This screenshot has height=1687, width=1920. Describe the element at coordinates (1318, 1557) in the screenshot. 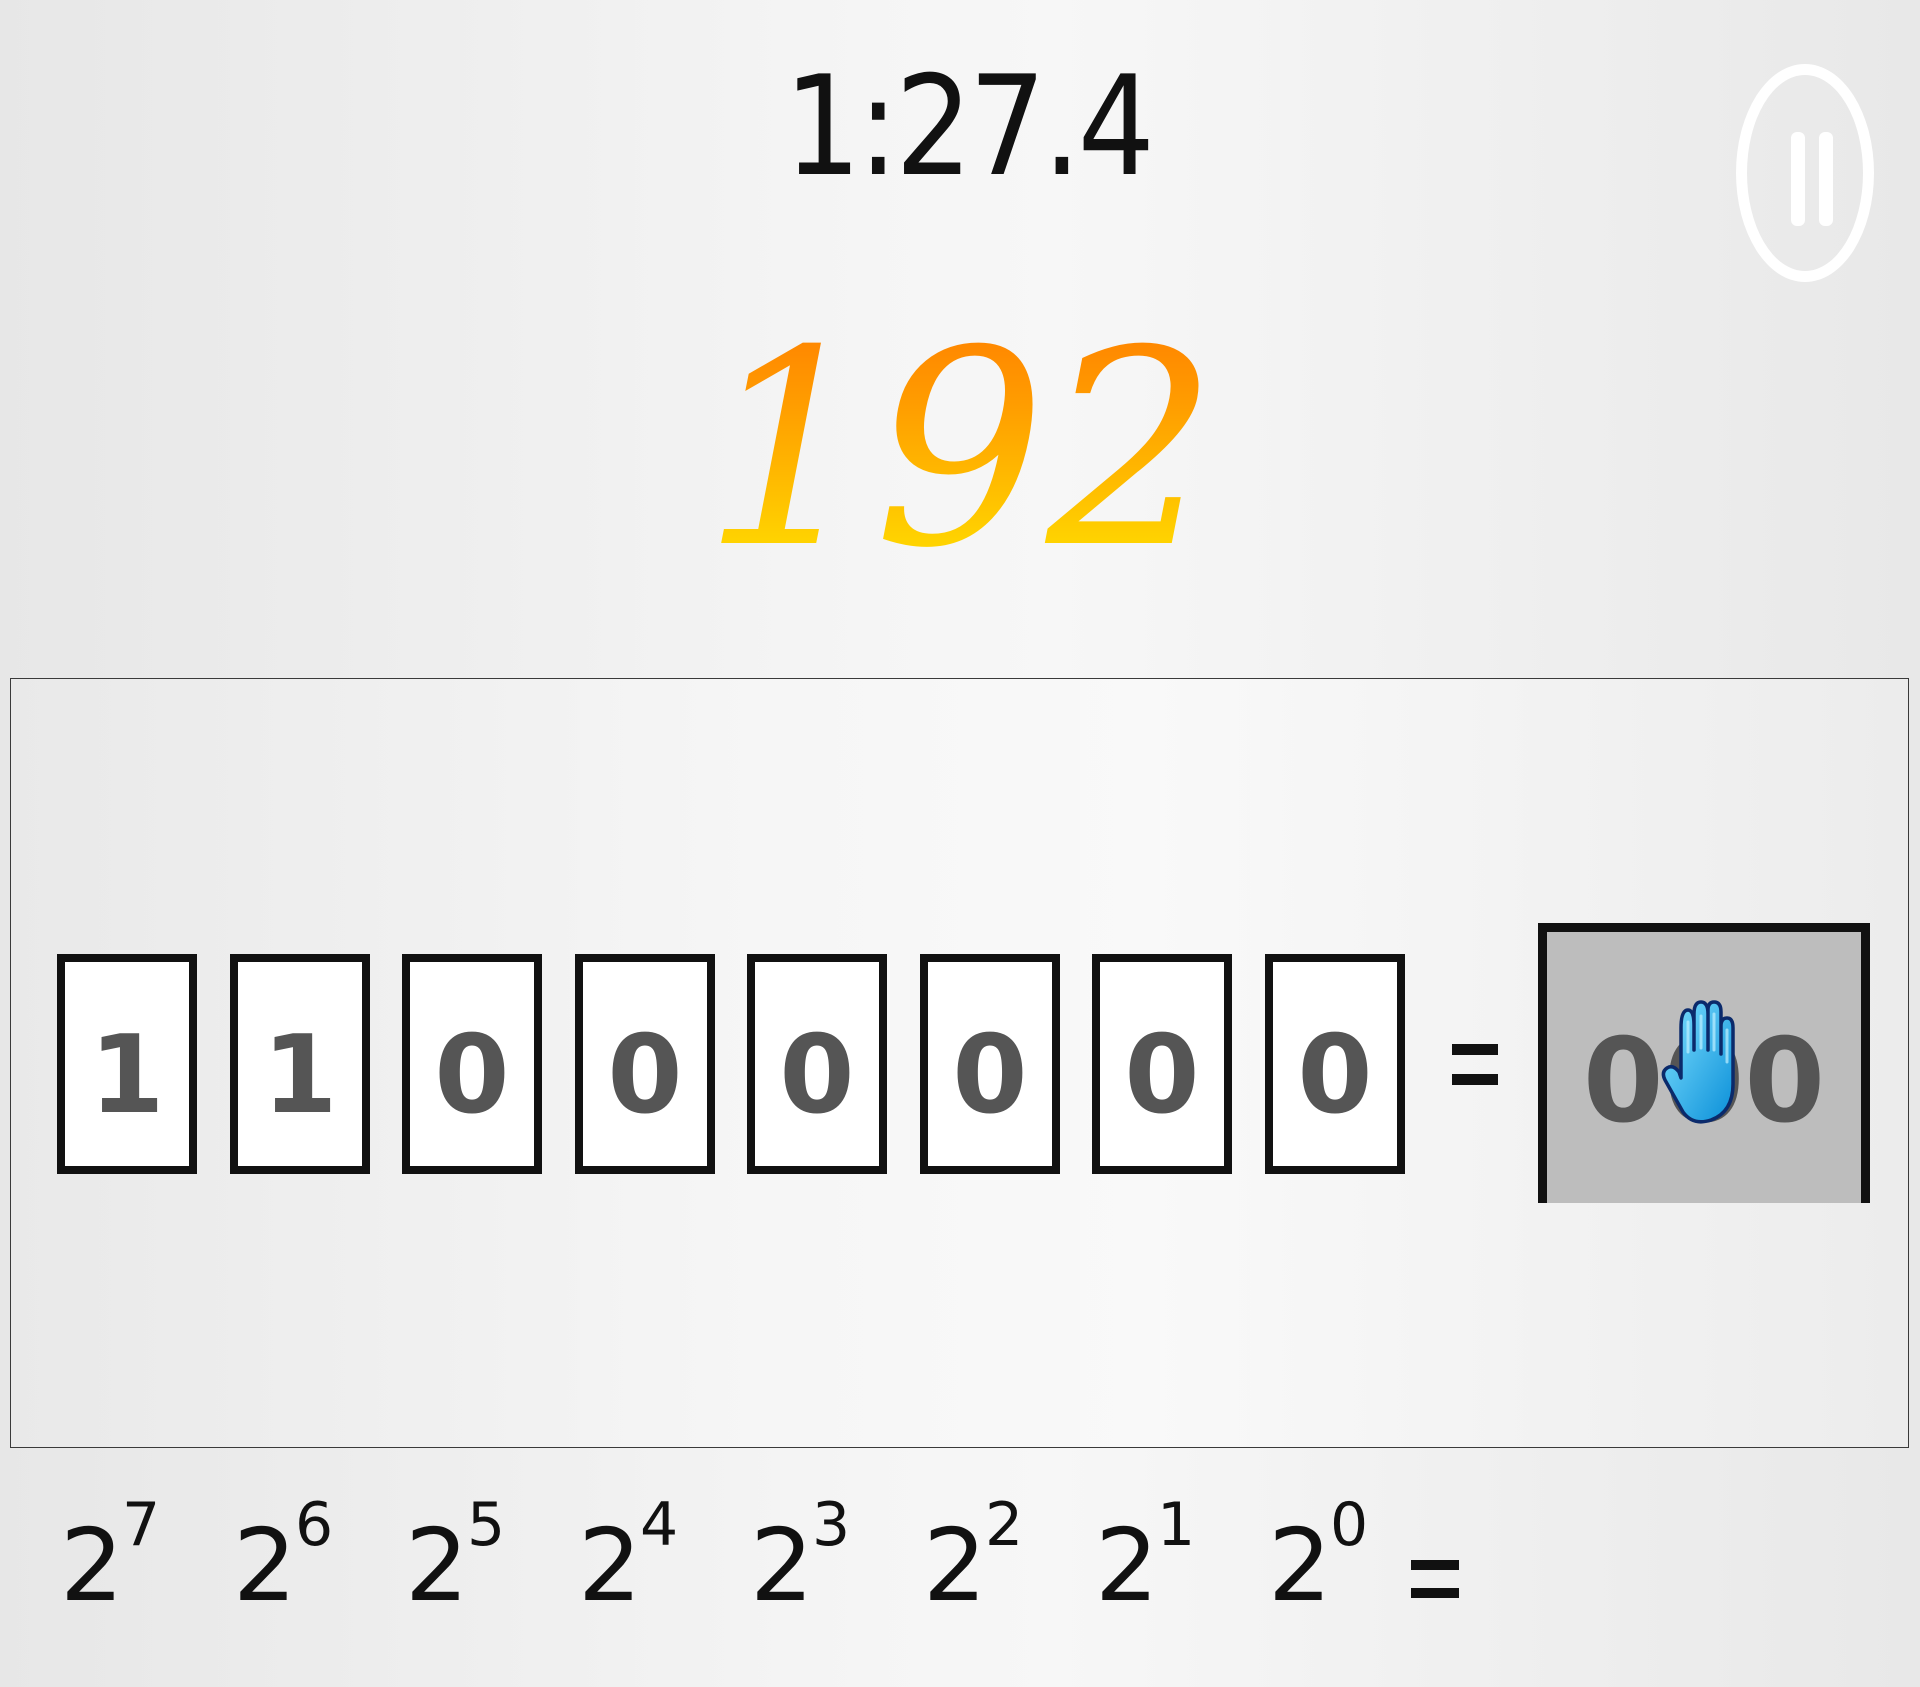

I see `power-label: 20` at that location.